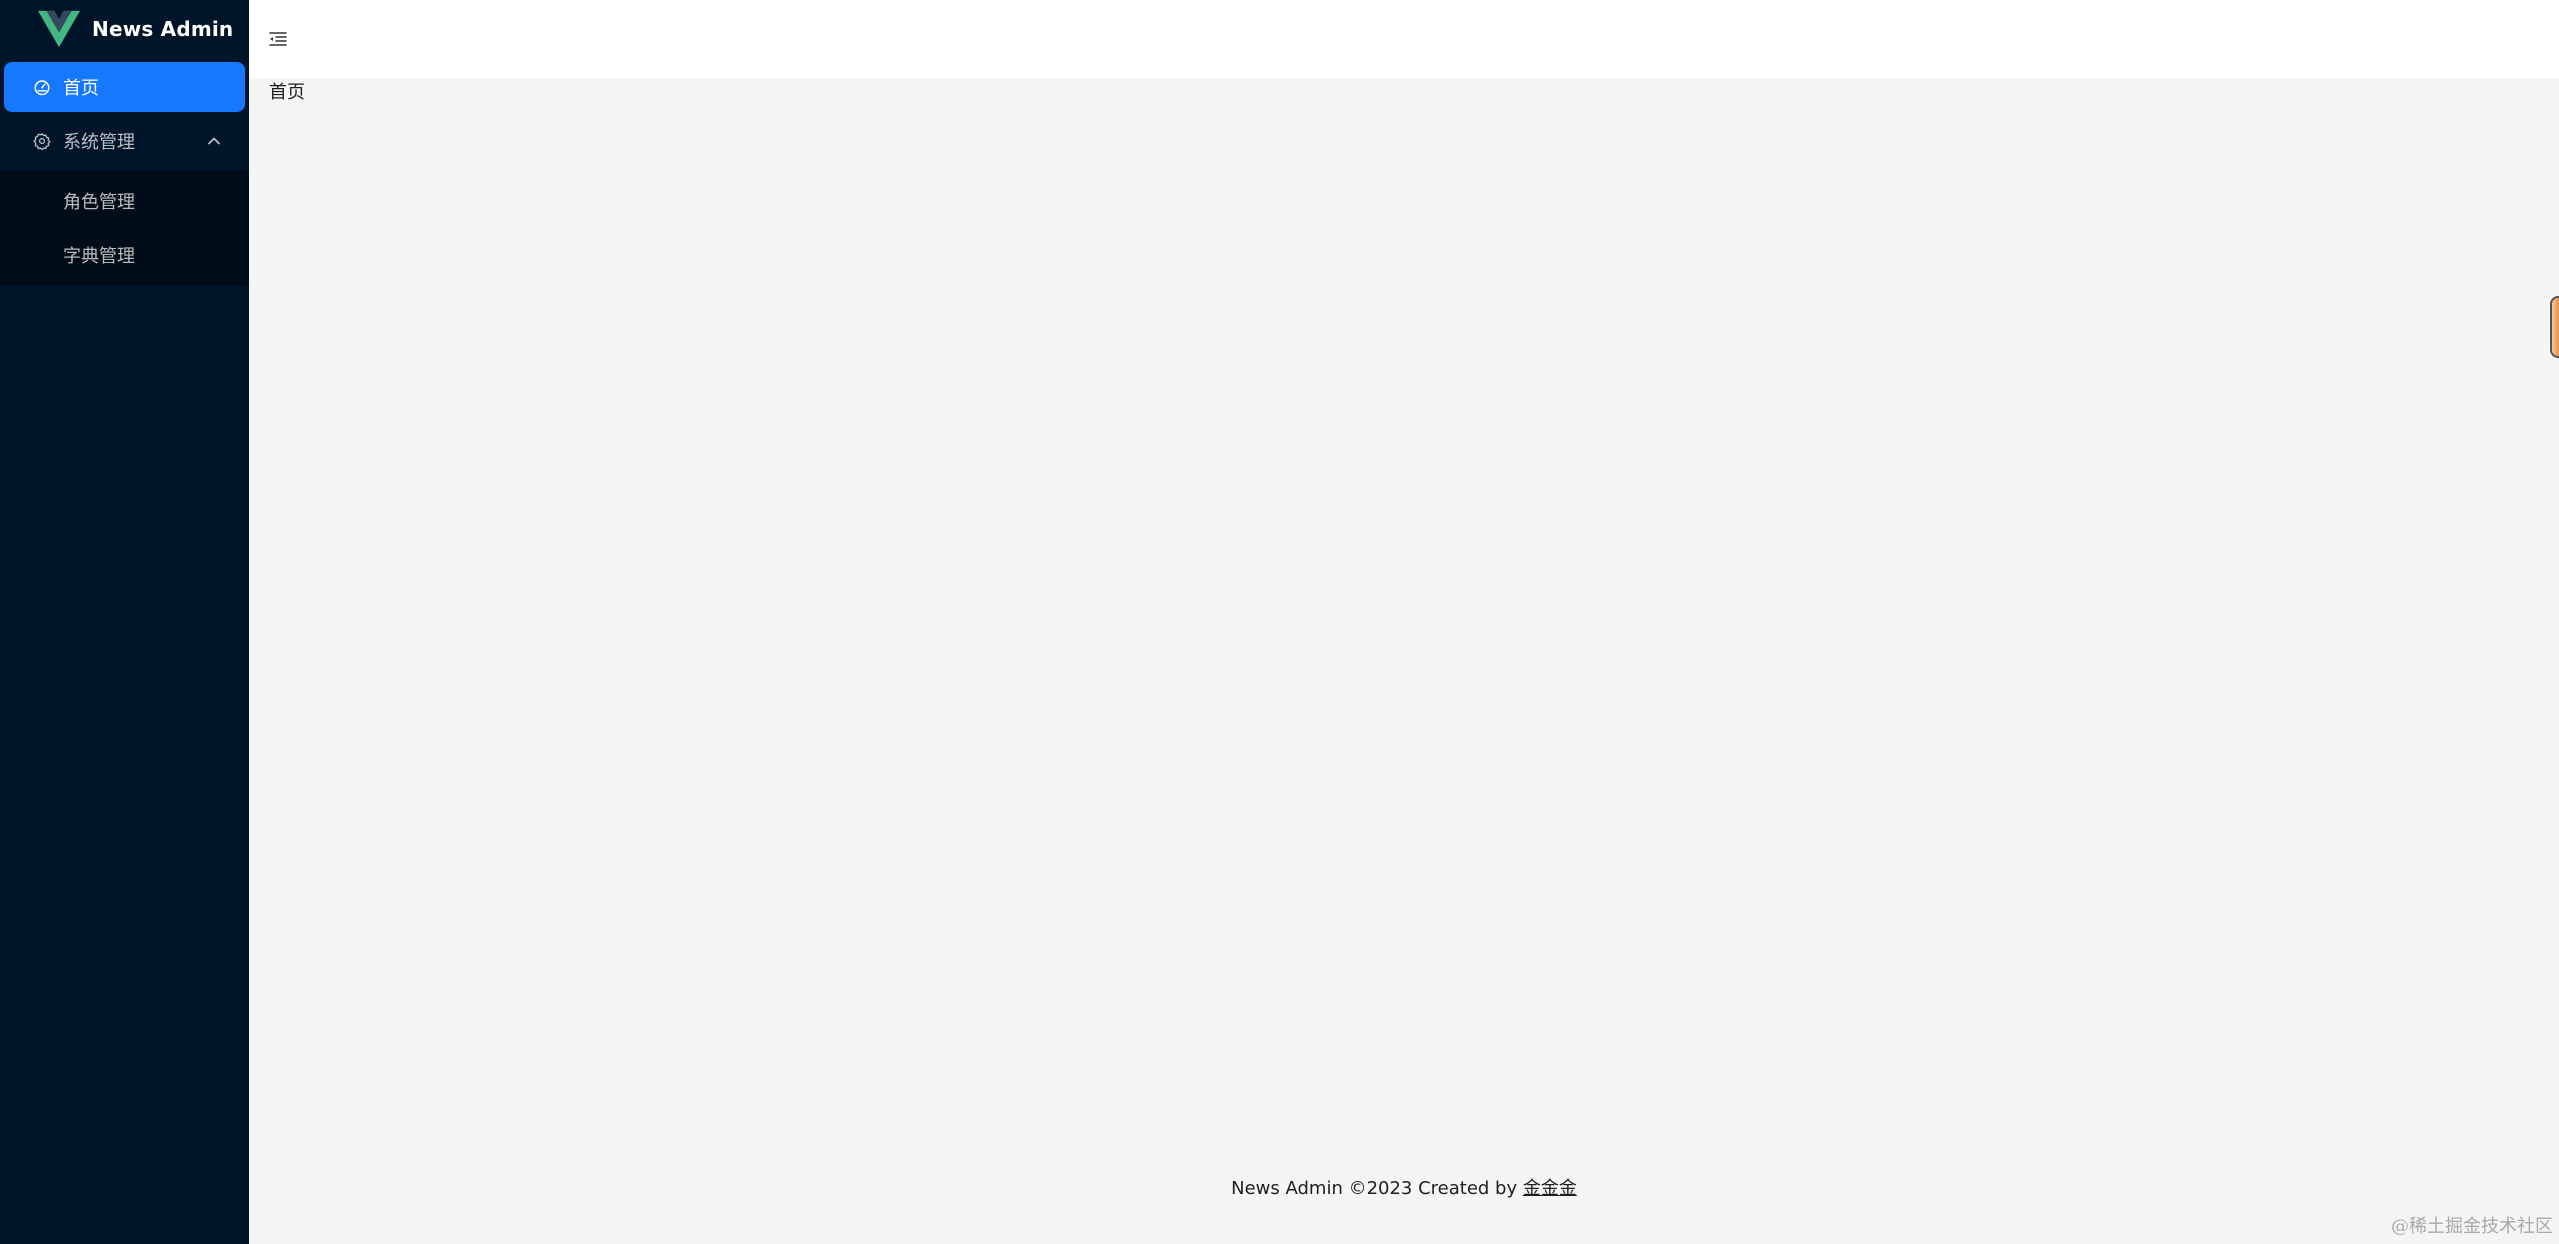  I want to click on sidebar-item-system: 系统管理, so click(124, 141).